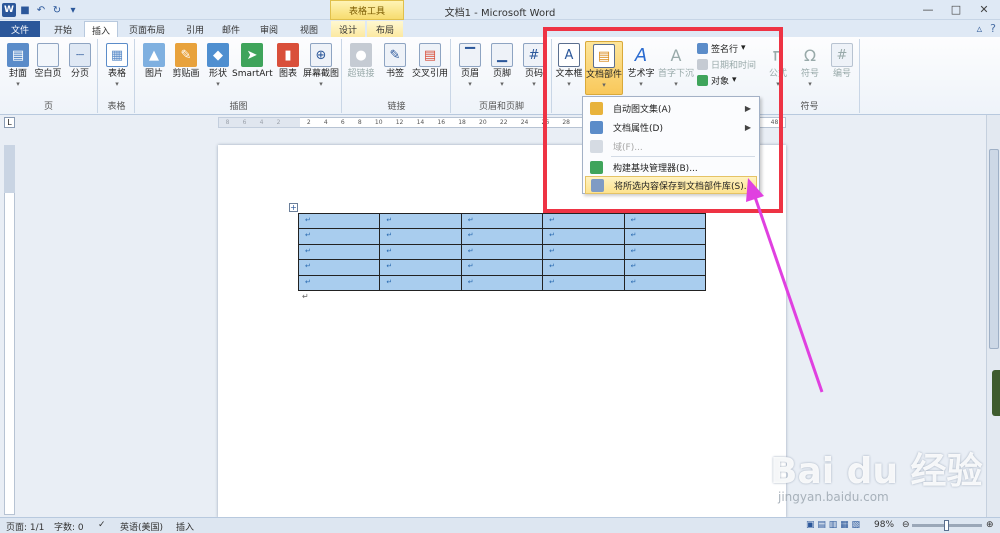 Image resolution: width=1000 pixels, height=533 pixels. What do you see at coordinates (359, 122) in the screenshot?
I see `ruler-tick: 8` at bounding box center [359, 122].